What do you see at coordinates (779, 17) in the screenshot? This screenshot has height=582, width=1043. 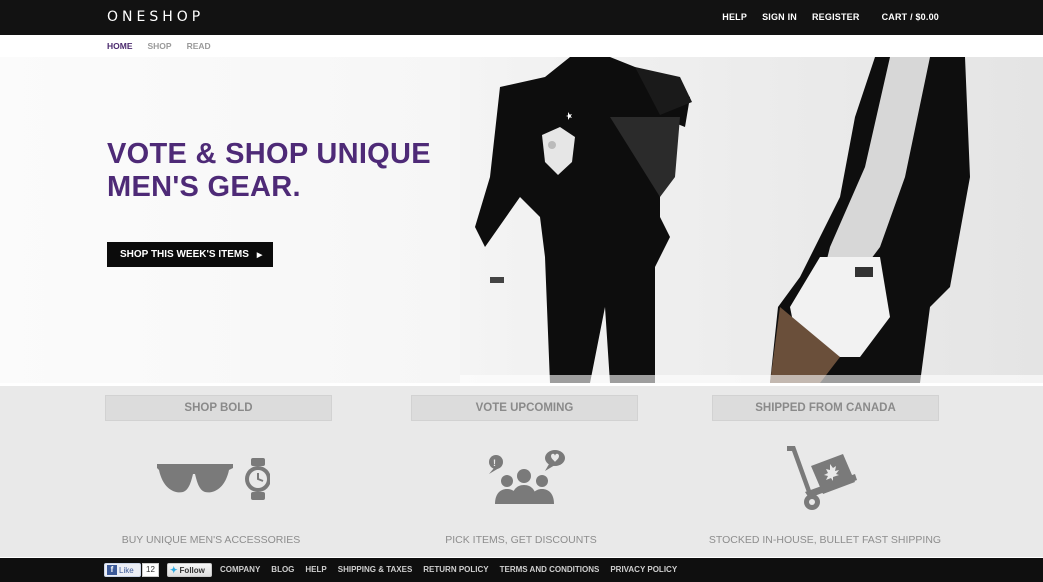 I see `sign-in-link: SIGN IN` at bounding box center [779, 17].